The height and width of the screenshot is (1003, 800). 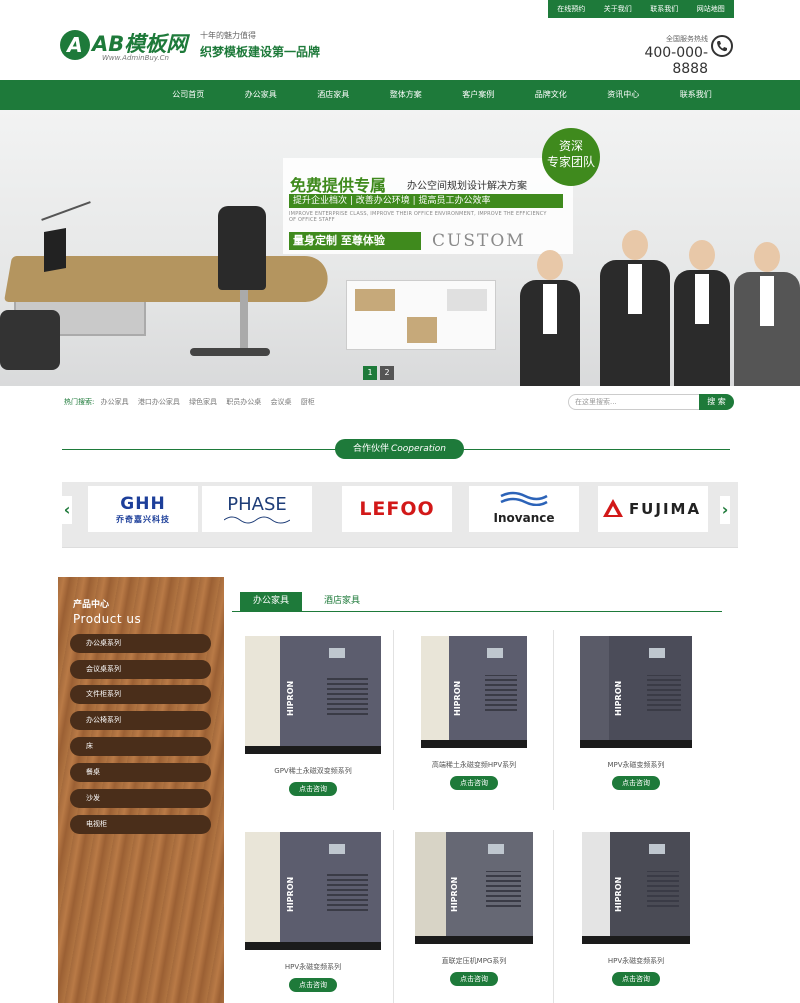 I want to click on hot-keyword: 绿色家具, so click(x=203, y=402).